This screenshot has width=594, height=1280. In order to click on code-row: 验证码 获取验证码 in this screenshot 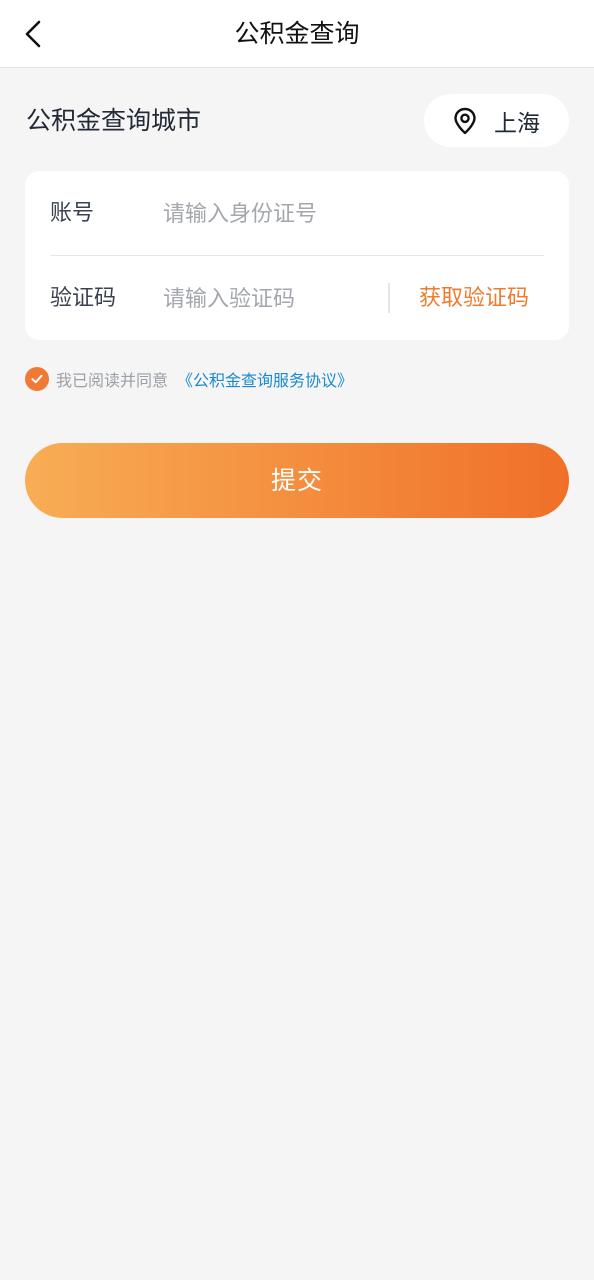, I will do `click(297, 298)`.